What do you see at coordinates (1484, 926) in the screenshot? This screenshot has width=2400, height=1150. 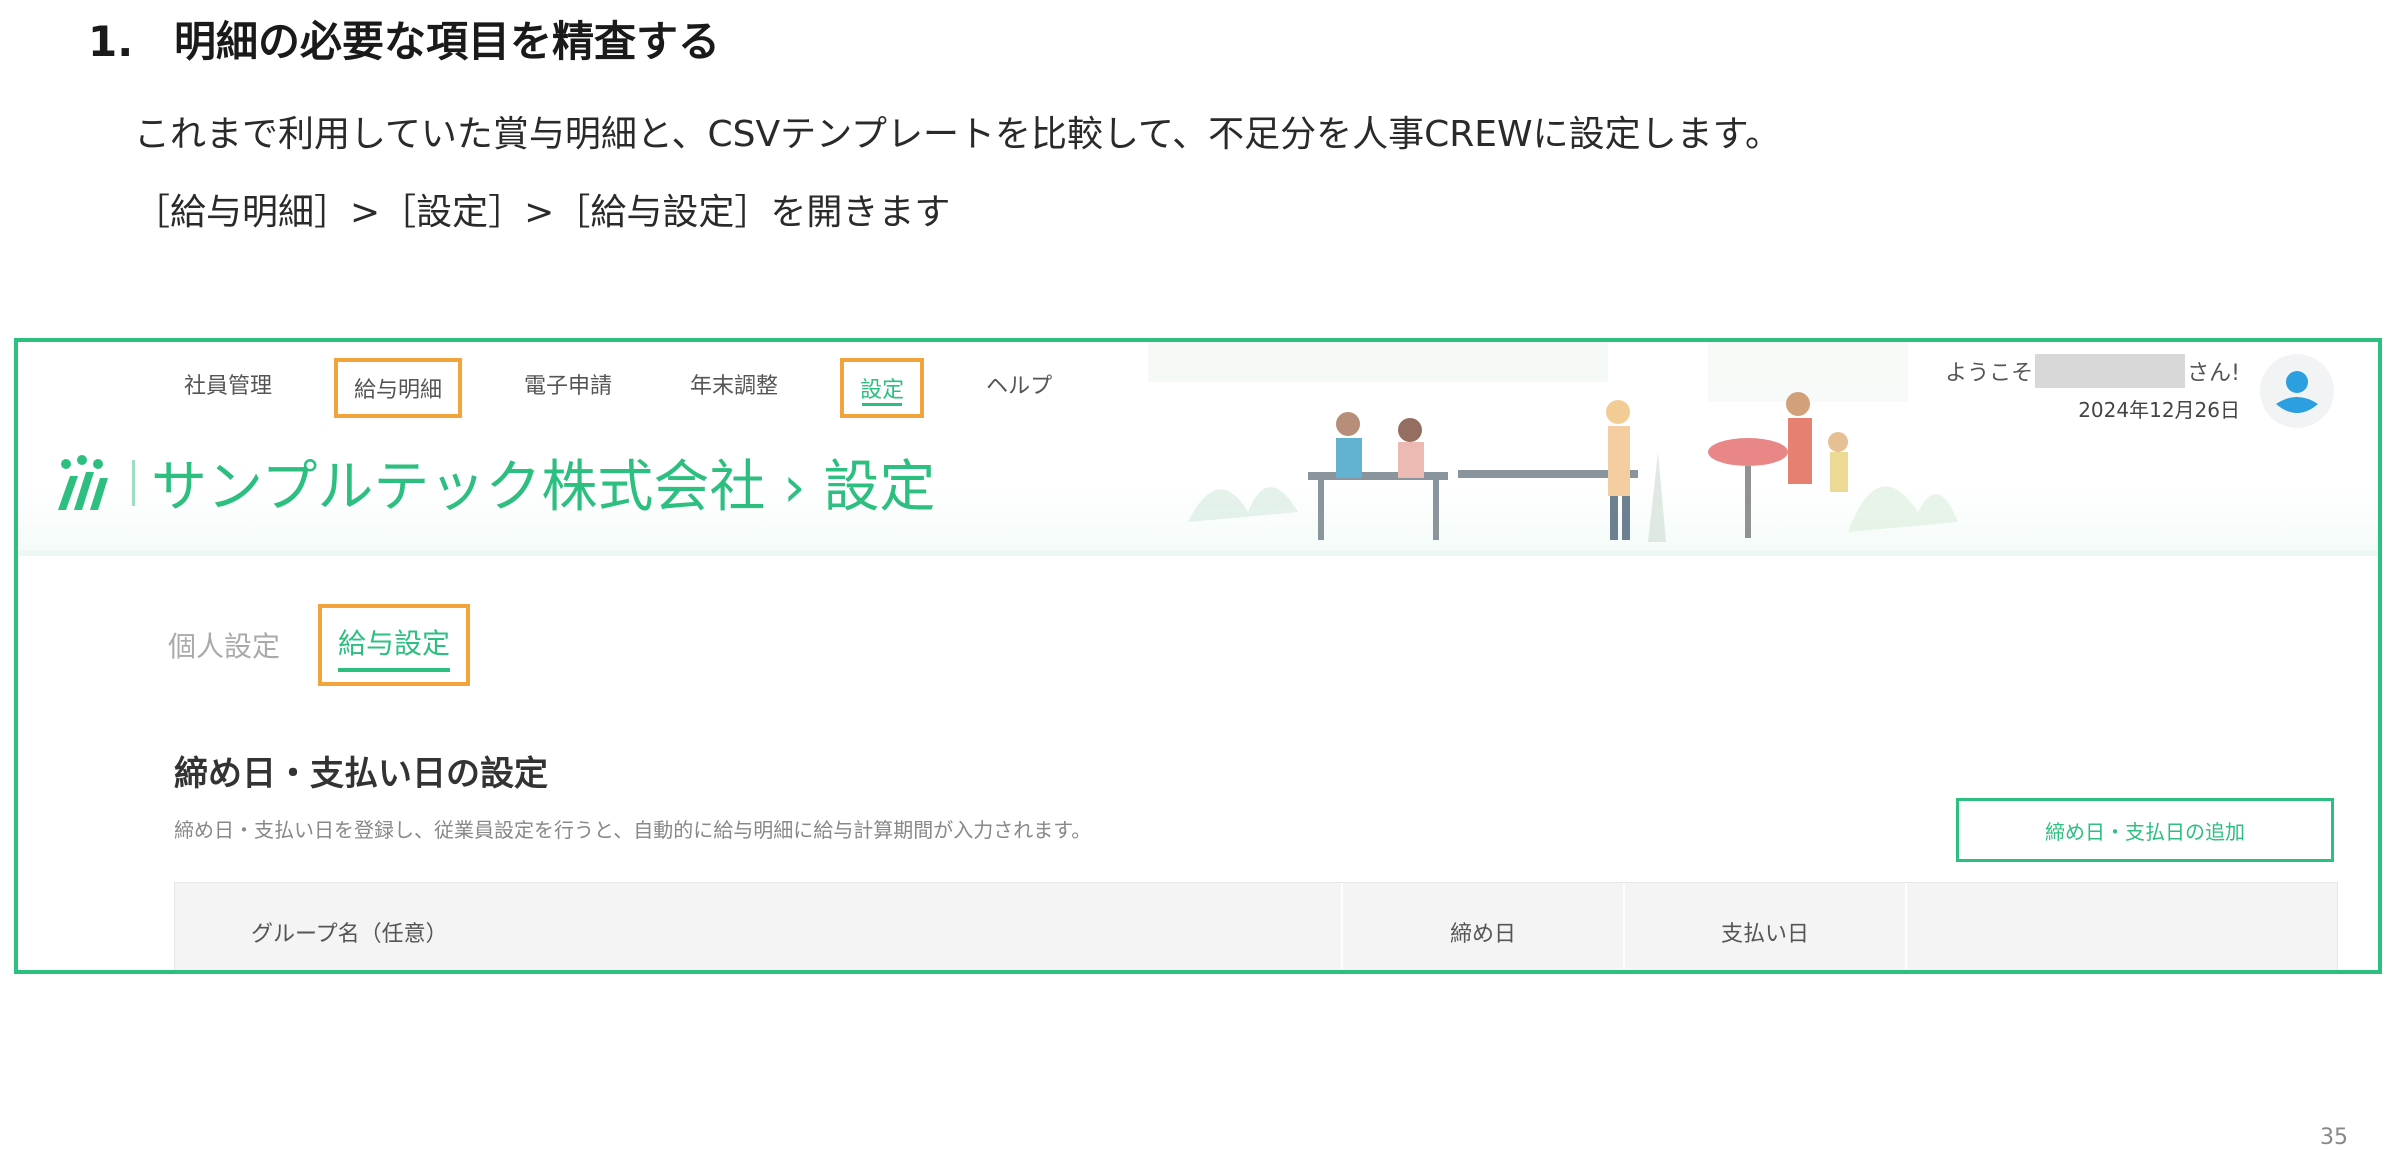 I see `column-header-closing-date: 締め日` at bounding box center [1484, 926].